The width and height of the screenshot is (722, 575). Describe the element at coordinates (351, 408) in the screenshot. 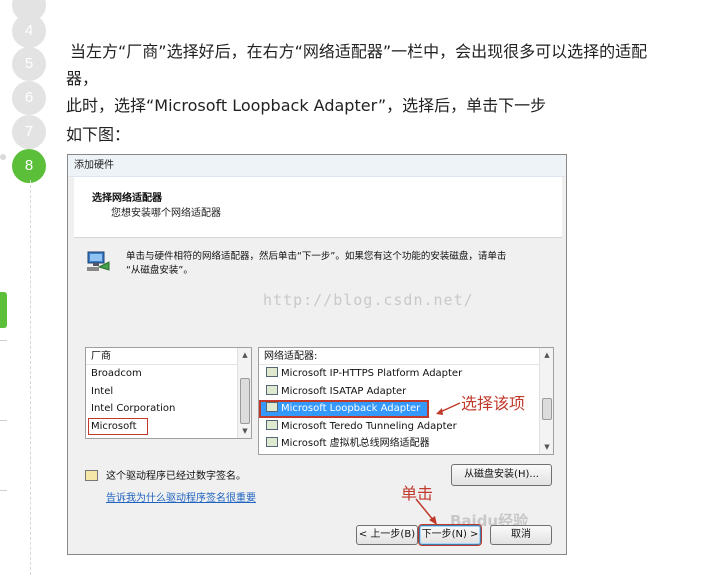

I see `adapter-label: Microsoft Loopback Adapter` at that location.